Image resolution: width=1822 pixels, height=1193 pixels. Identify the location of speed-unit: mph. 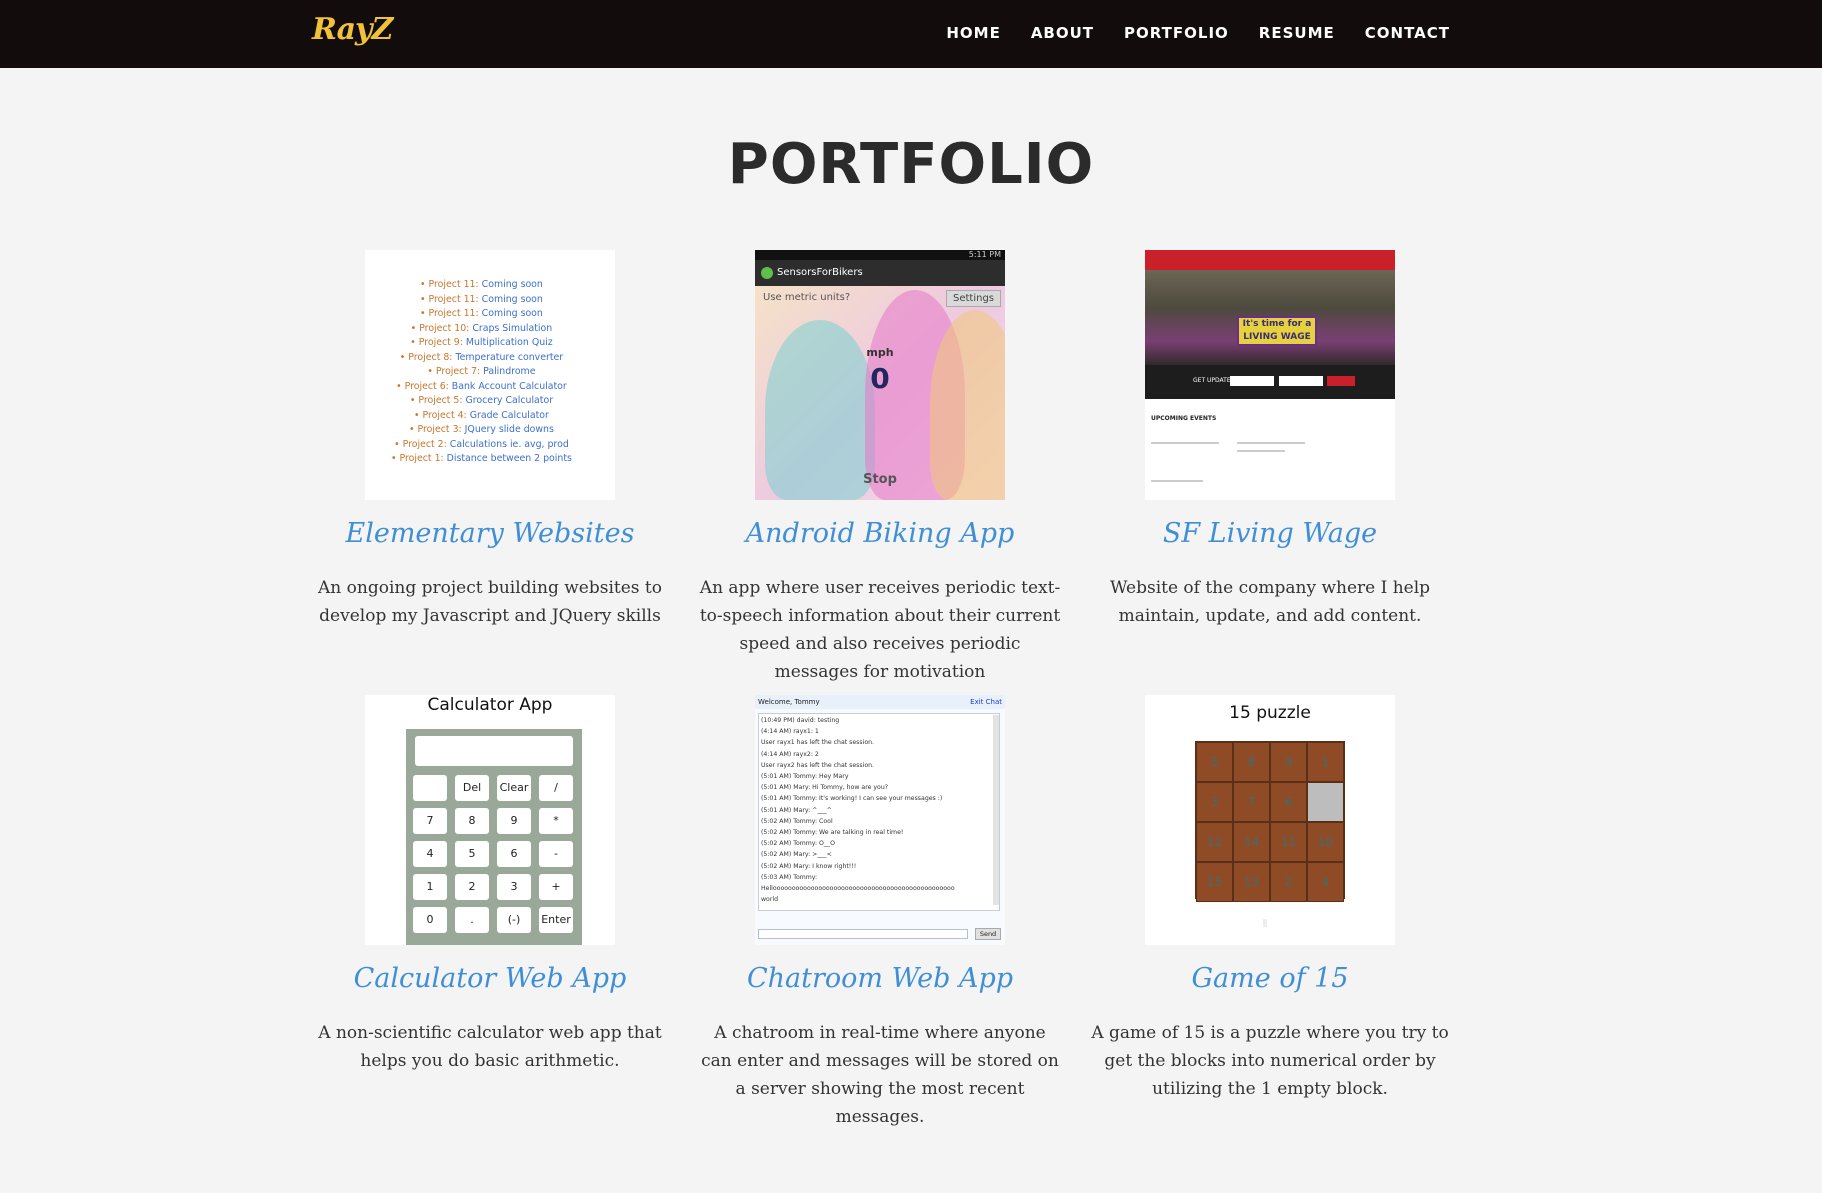
(880, 352).